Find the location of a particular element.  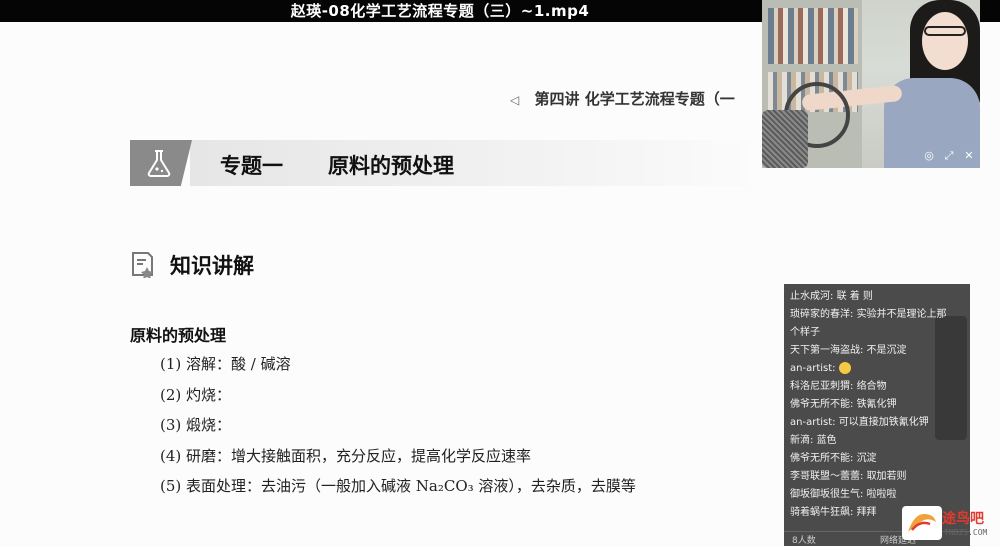

chat-text: 实验并不是理论上那 is located at coordinates (901, 314).